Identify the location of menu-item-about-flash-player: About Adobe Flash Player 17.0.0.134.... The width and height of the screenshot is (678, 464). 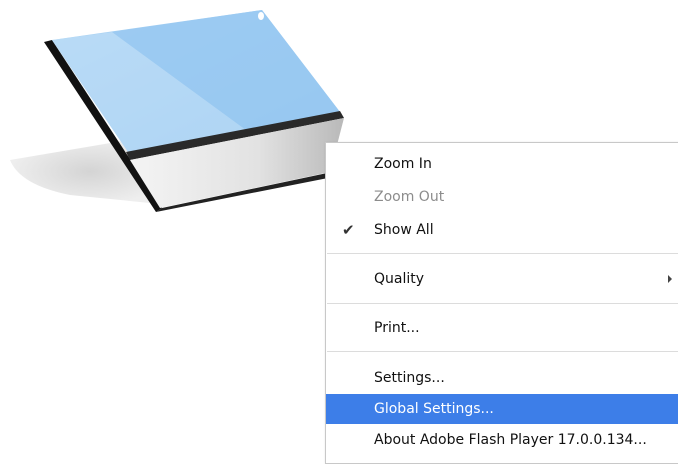
(502, 440).